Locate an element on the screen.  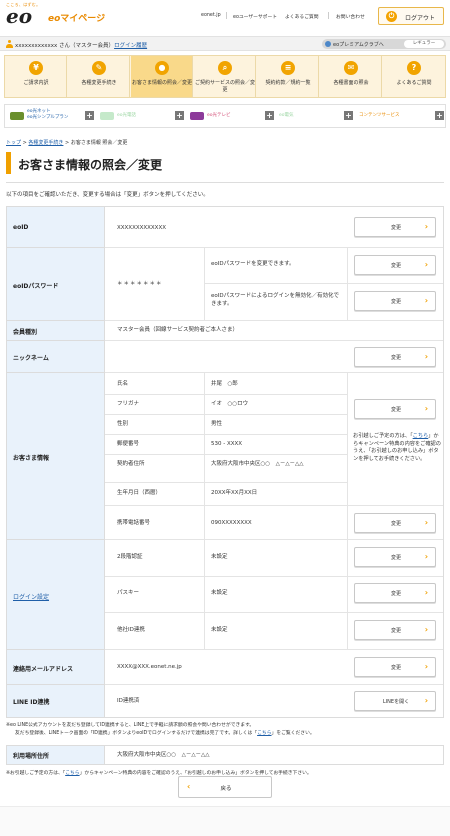
eo-logo: eo is located at coordinates (19, 16).